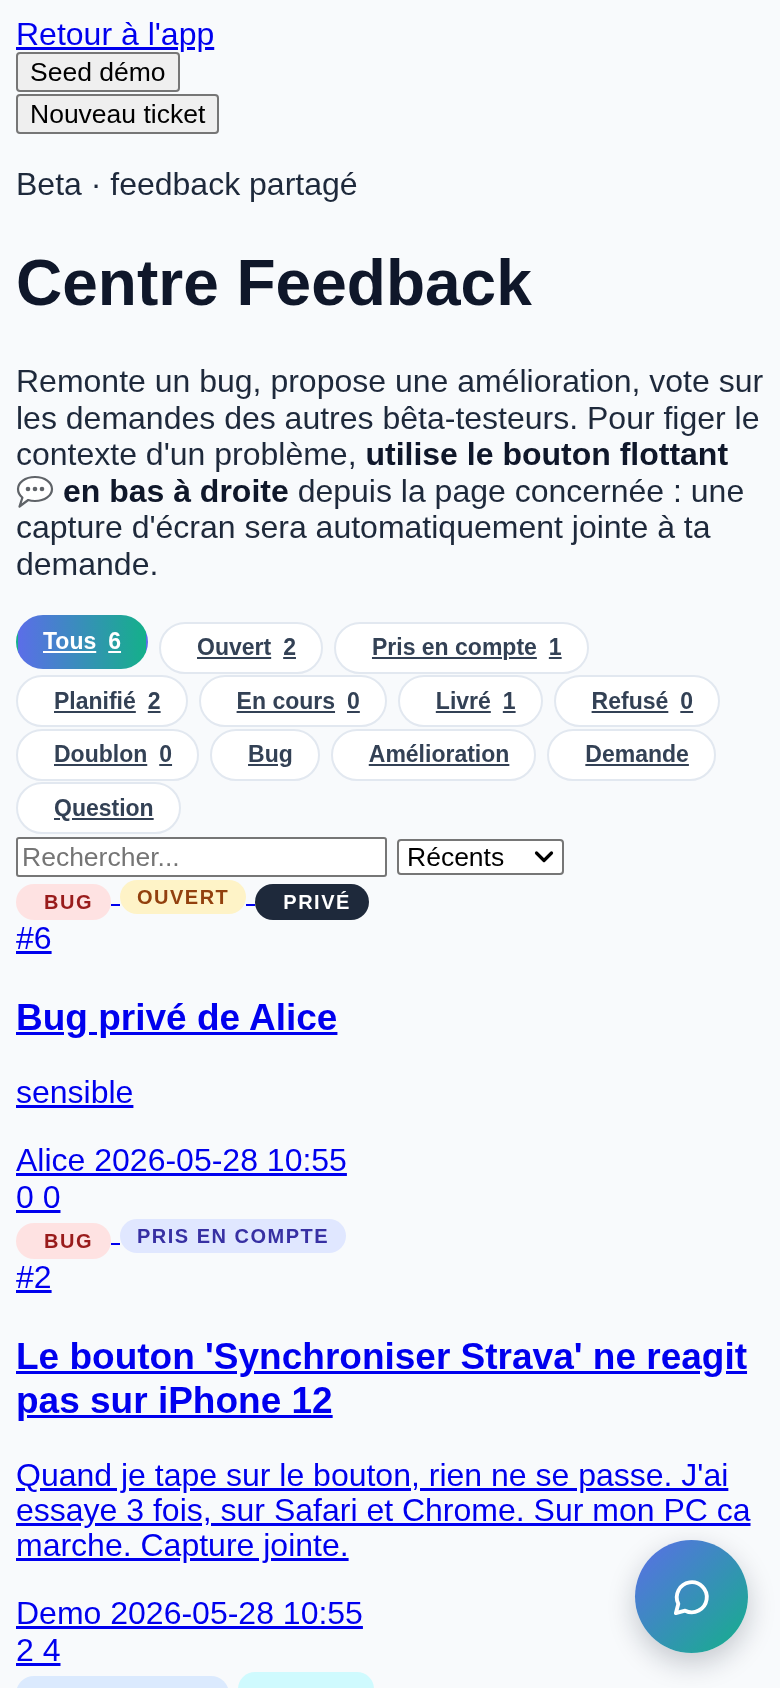  Describe the element at coordinates (102, 701) in the screenshot. I see `filter-chip: Planifié 2` at that location.